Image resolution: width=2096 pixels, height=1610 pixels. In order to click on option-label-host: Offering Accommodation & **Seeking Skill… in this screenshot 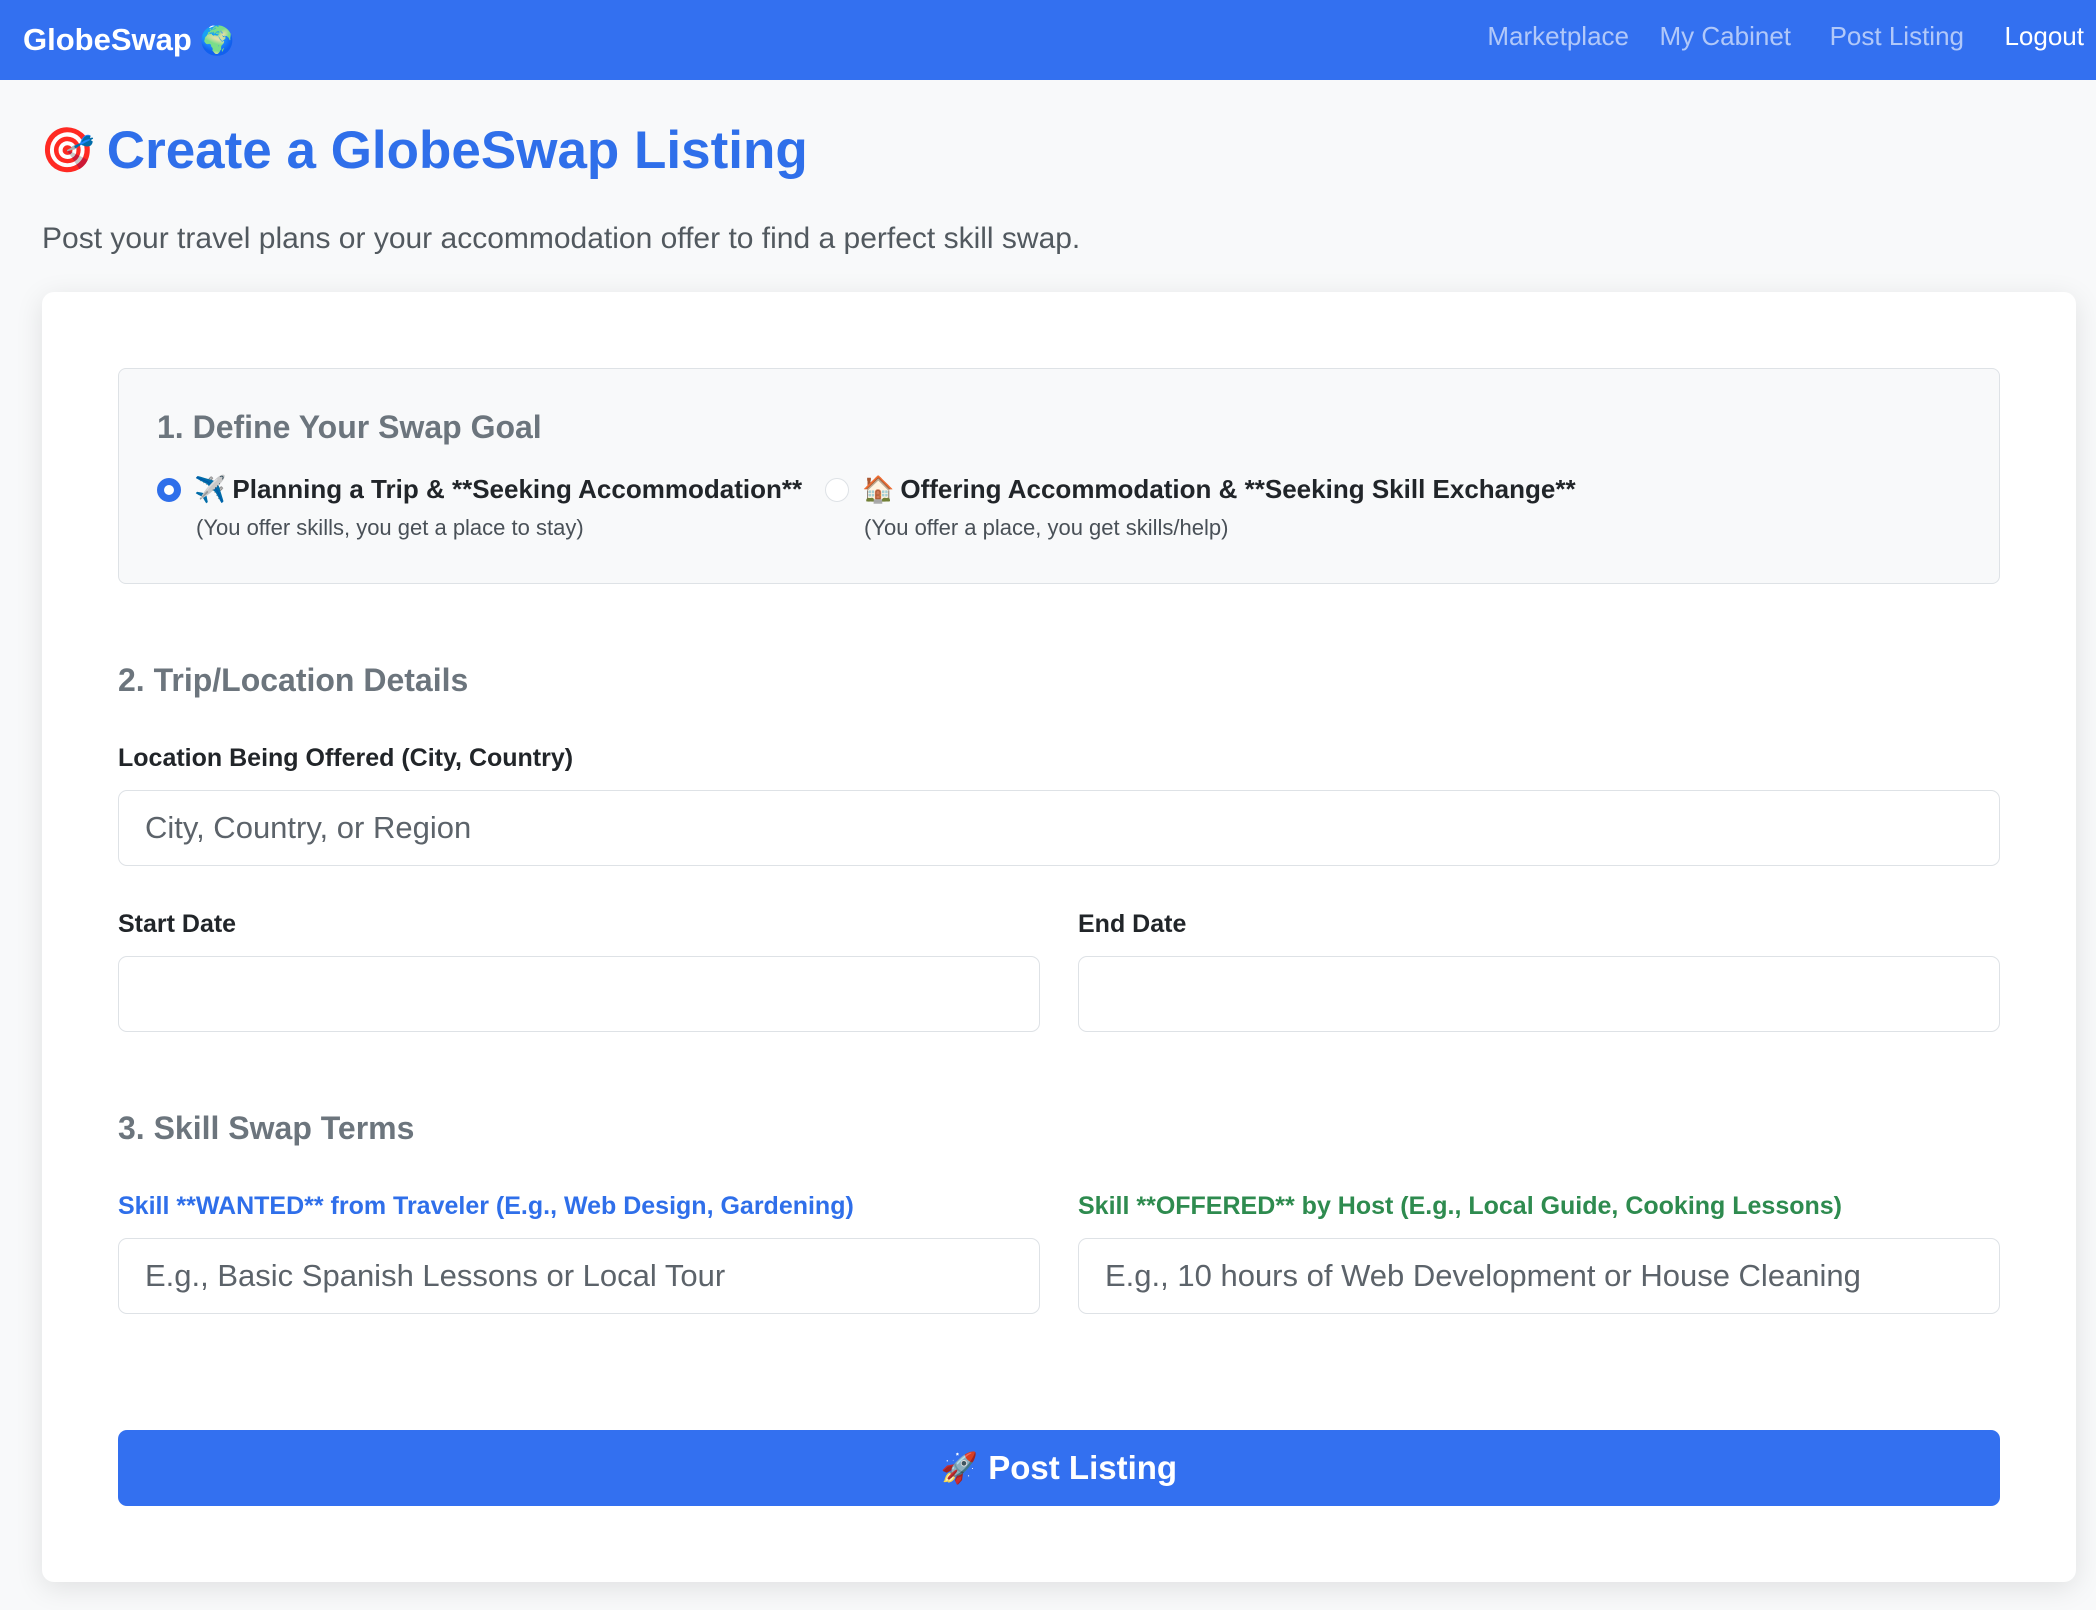, I will do `click(1238, 489)`.